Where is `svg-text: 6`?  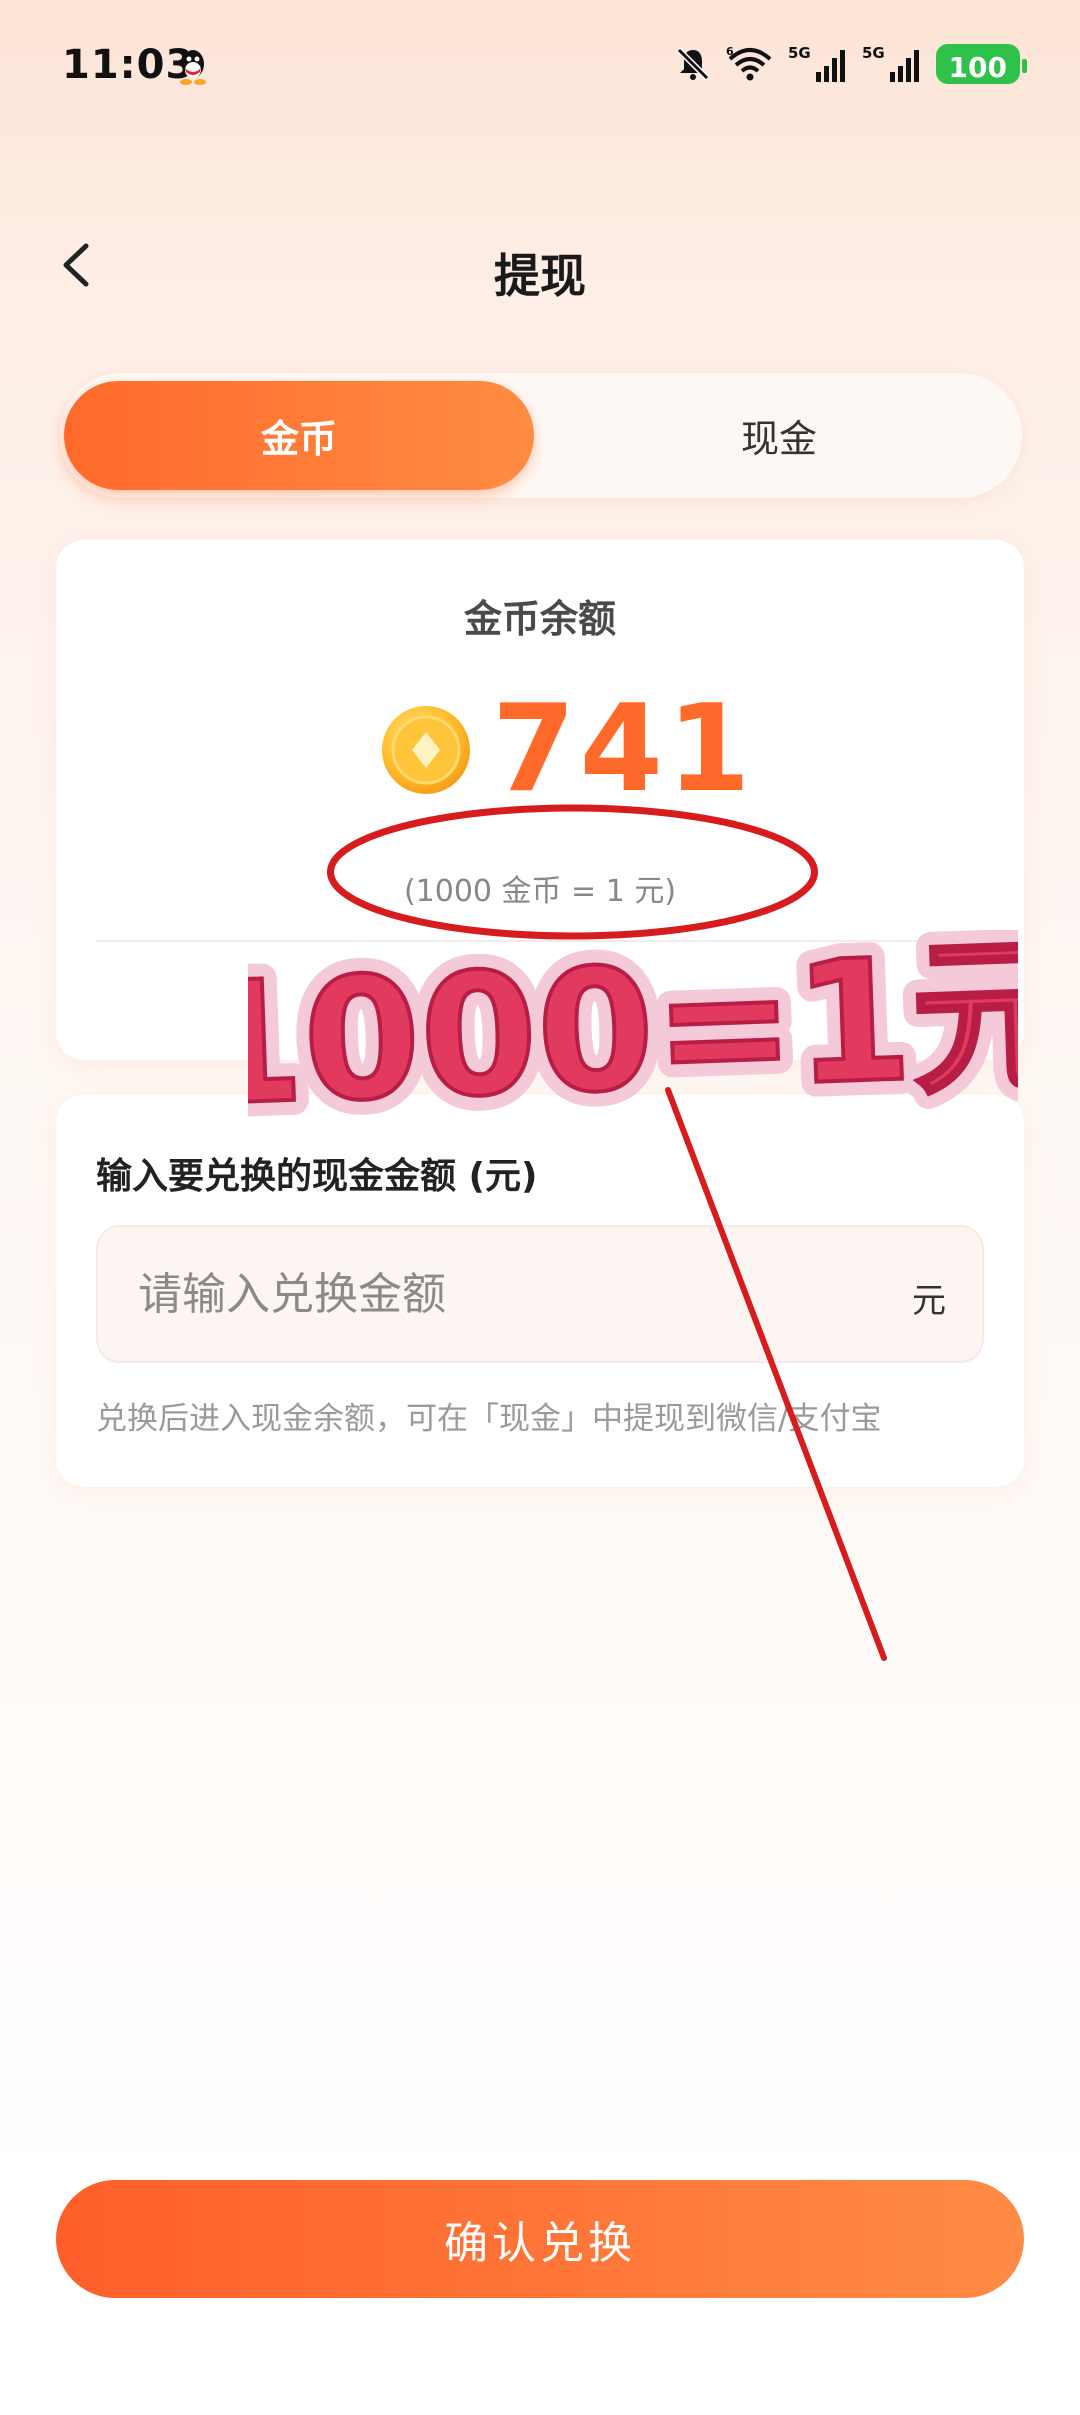
svg-text: 6 is located at coordinates (730, 51).